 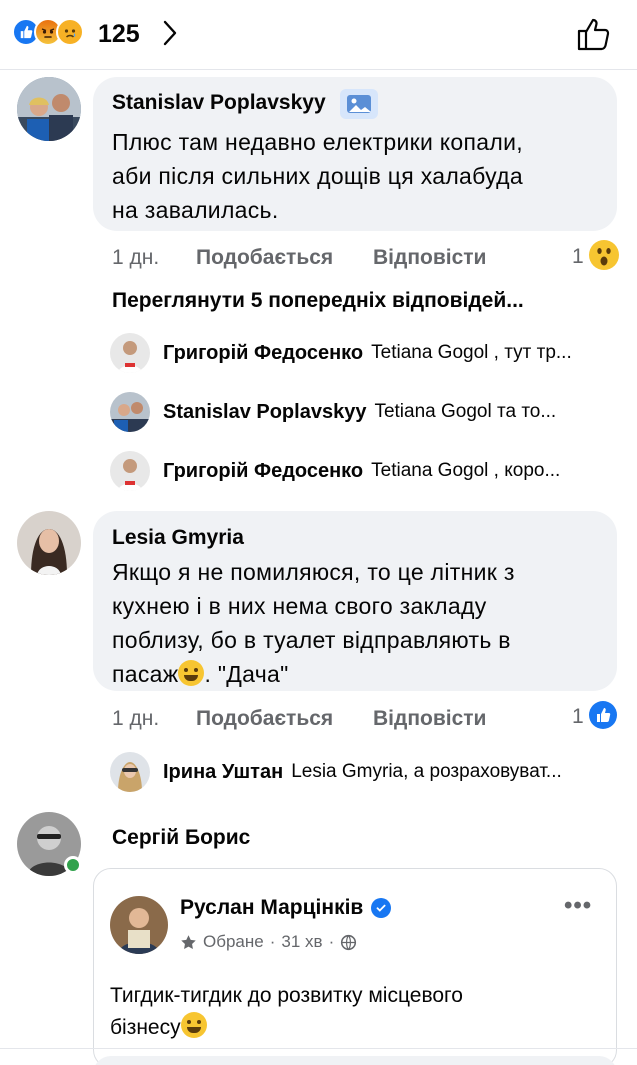 I want to click on globe-icon, so click(x=349, y=942).